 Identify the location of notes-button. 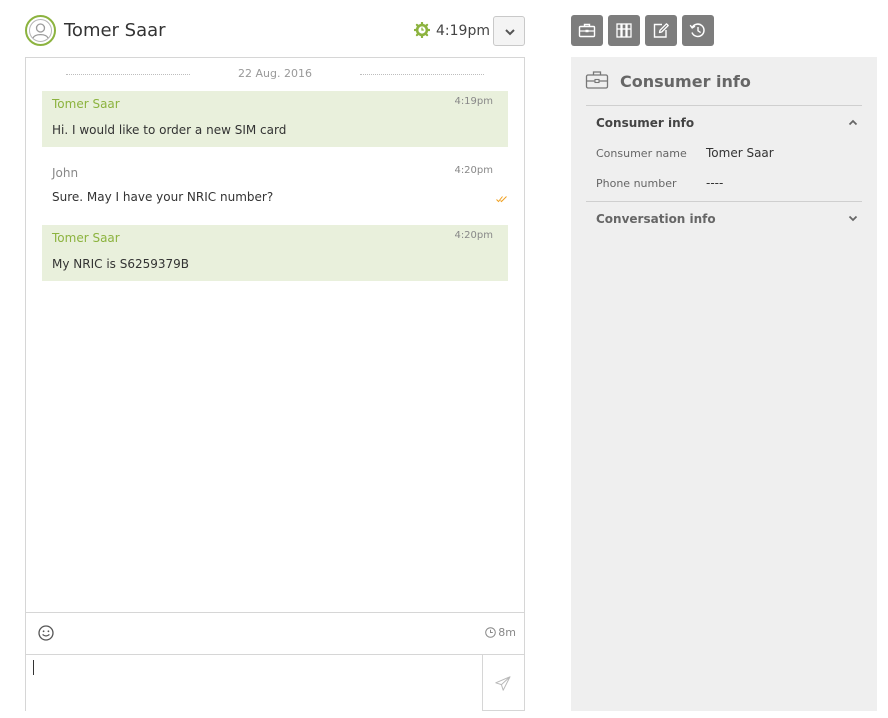
(661, 30).